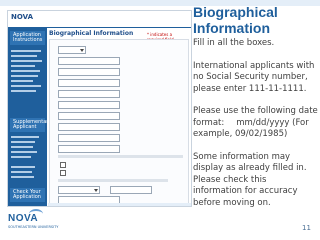  I want to click on sidebar-item-label: Supplementary Applicant, so click(32, 124).